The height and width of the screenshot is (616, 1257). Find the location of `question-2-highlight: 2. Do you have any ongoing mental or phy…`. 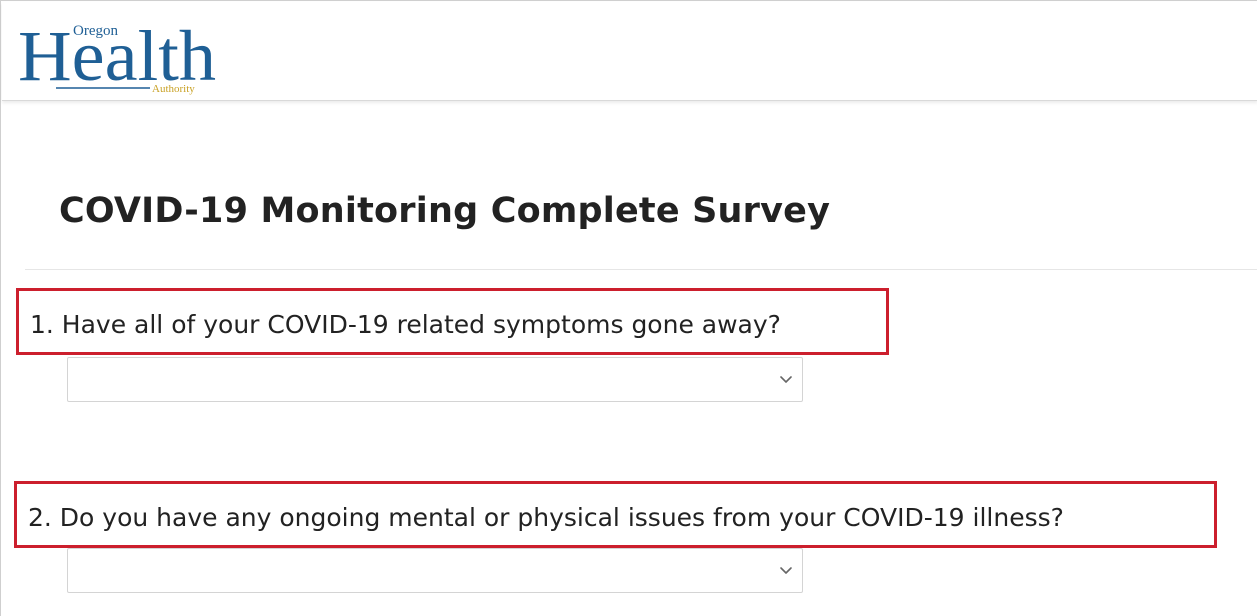

question-2-highlight: 2. Do you have any ongoing mental or phy… is located at coordinates (615, 514).